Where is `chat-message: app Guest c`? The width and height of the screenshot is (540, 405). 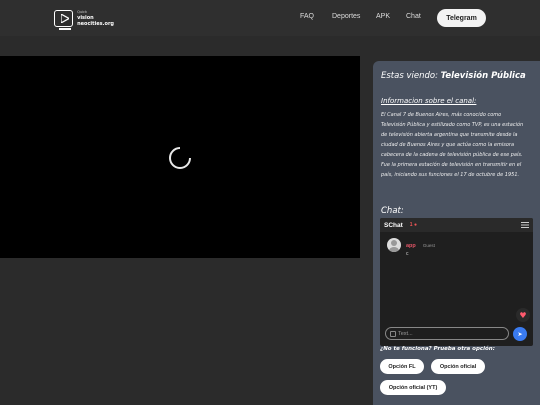 chat-message: app Guest c is located at coordinates (411, 248).